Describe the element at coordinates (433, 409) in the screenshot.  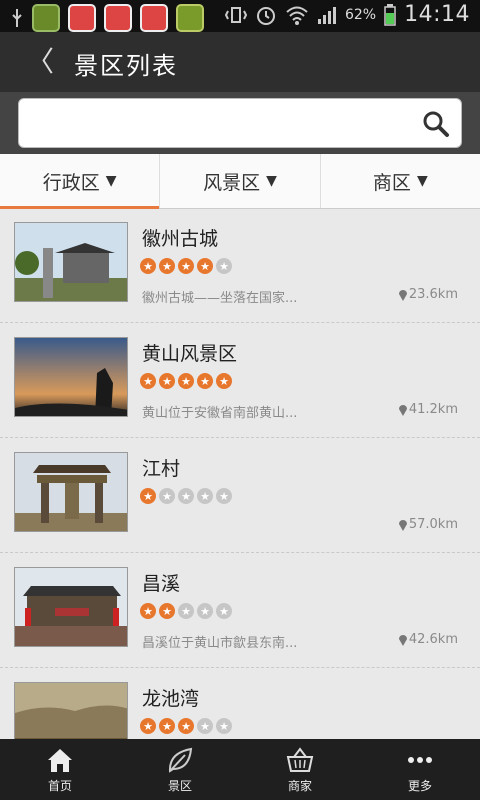
I see `distance-value: 41.2km` at that location.